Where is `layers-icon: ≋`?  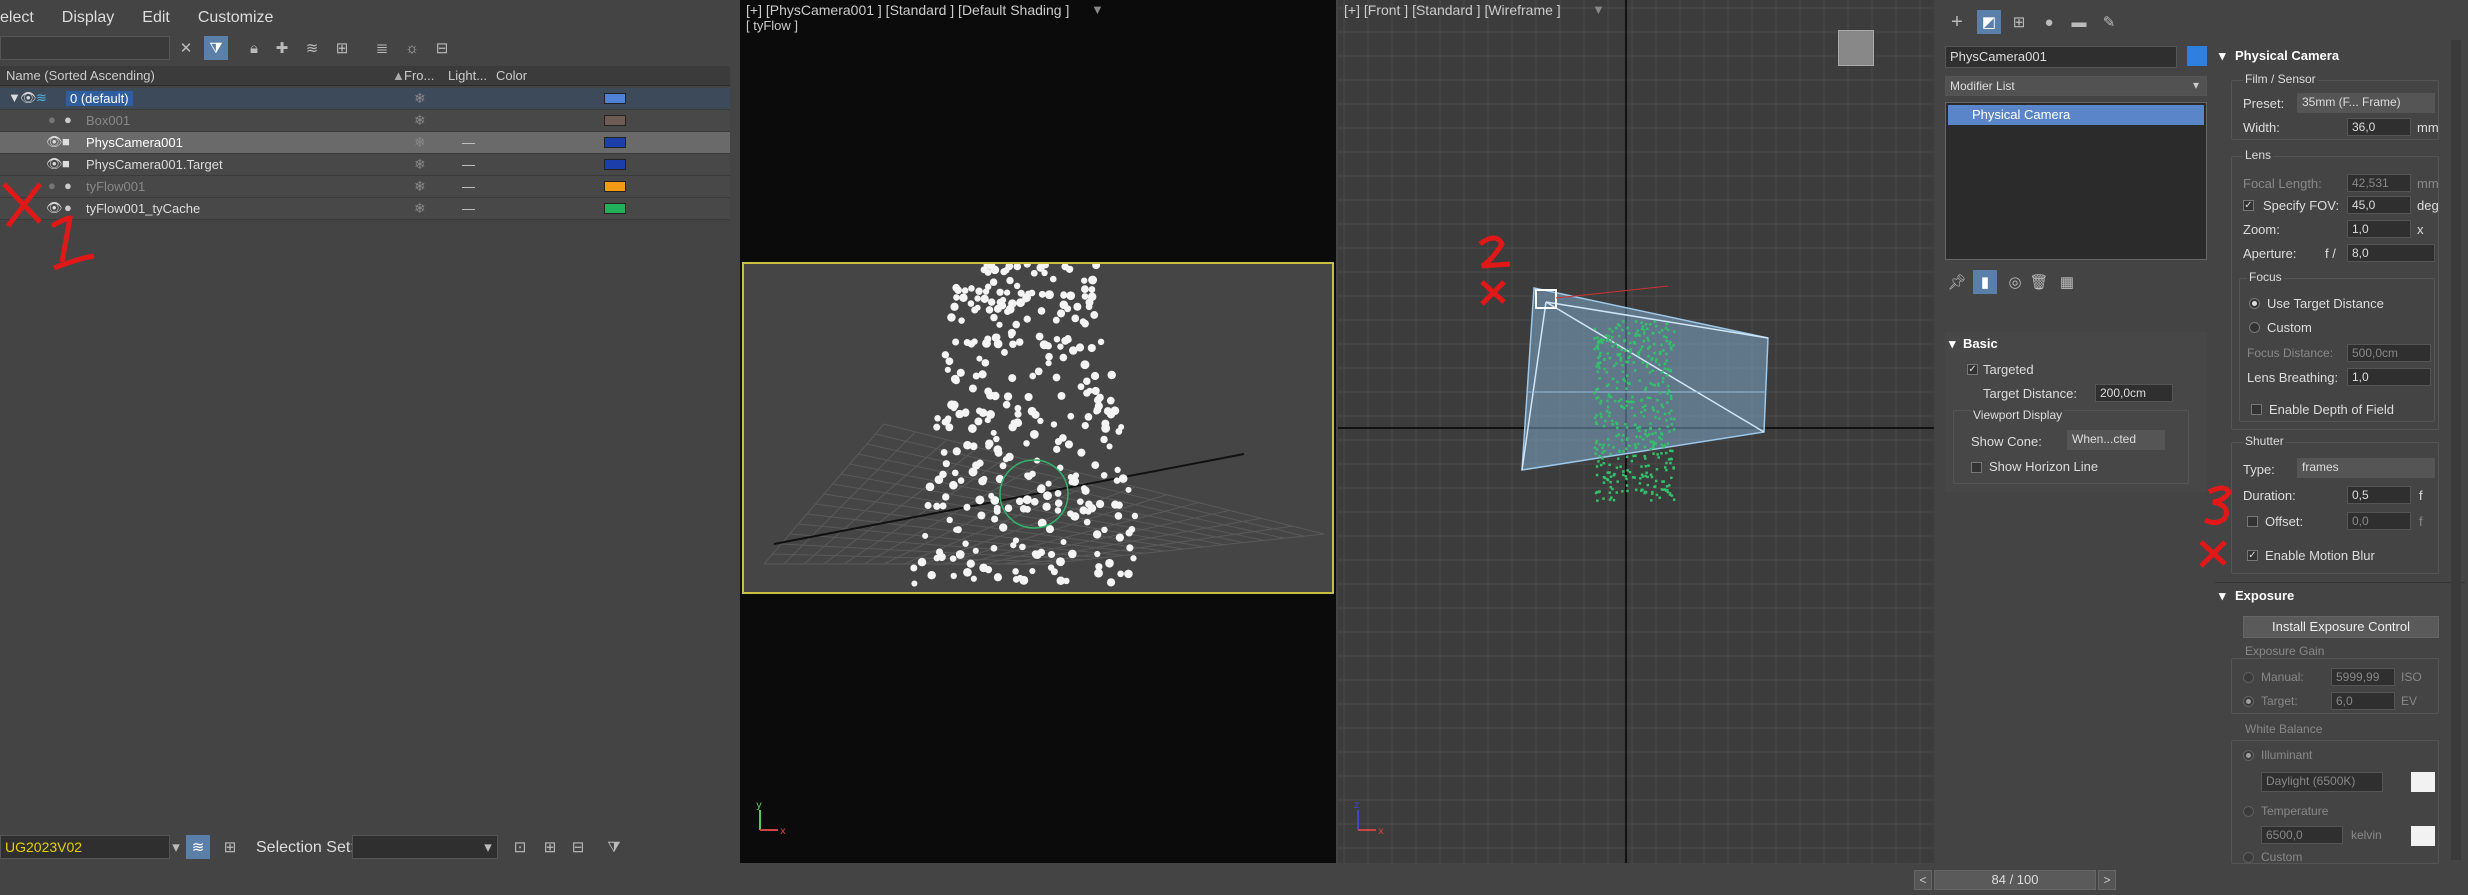 layers-icon: ≋ is located at coordinates (312, 48).